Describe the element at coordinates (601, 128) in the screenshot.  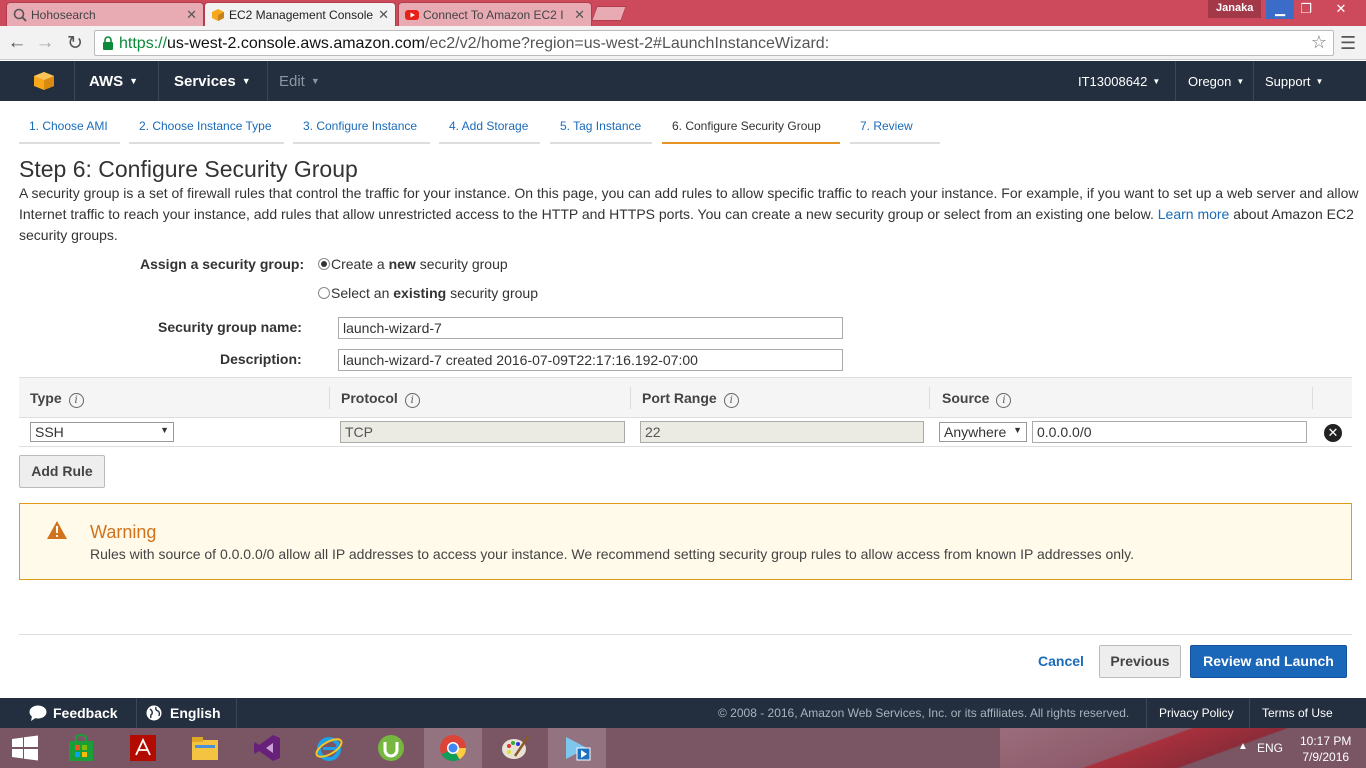
I see `step-tag-instance: 5. Tag Instance` at that location.